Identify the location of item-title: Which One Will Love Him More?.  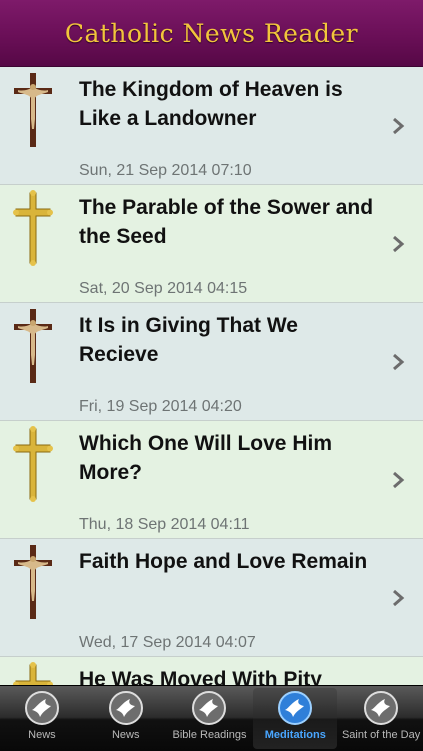
(205, 458).